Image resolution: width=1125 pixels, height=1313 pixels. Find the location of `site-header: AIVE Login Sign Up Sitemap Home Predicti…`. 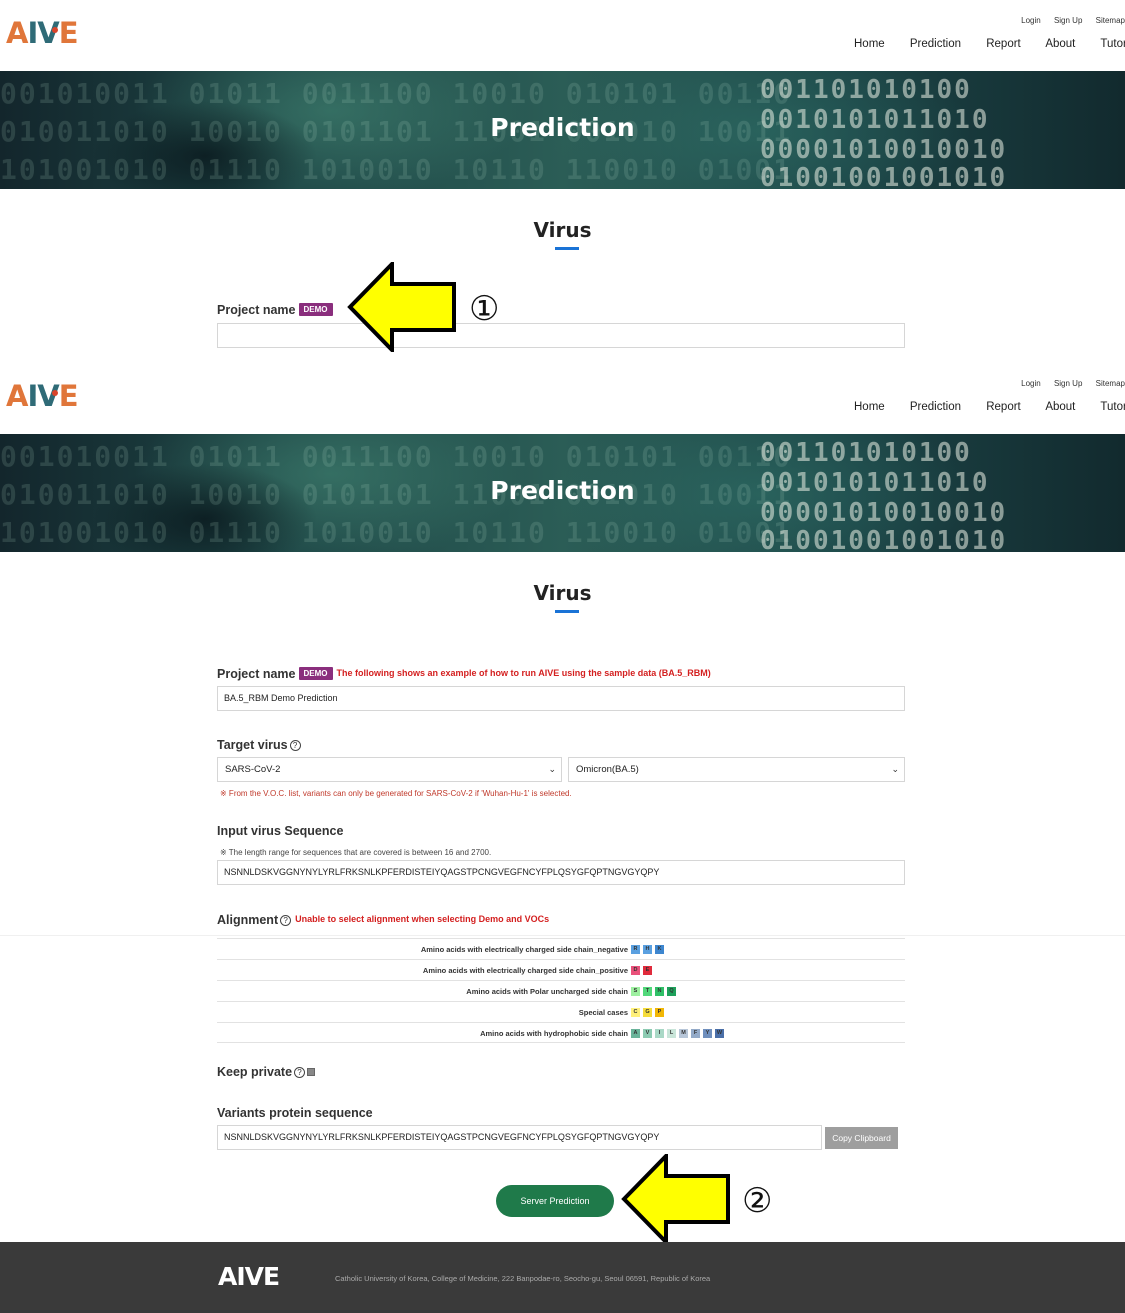

site-header: AIVE Login Sign Up Sitemap Home Predicti… is located at coordinates (562, 35).